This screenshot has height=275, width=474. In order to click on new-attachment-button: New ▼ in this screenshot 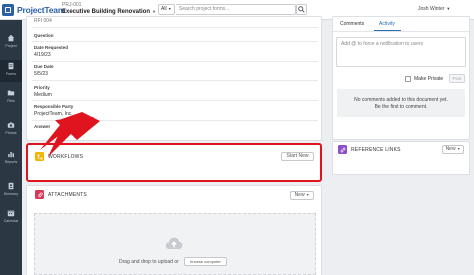, I will do `click(302, 195)`.